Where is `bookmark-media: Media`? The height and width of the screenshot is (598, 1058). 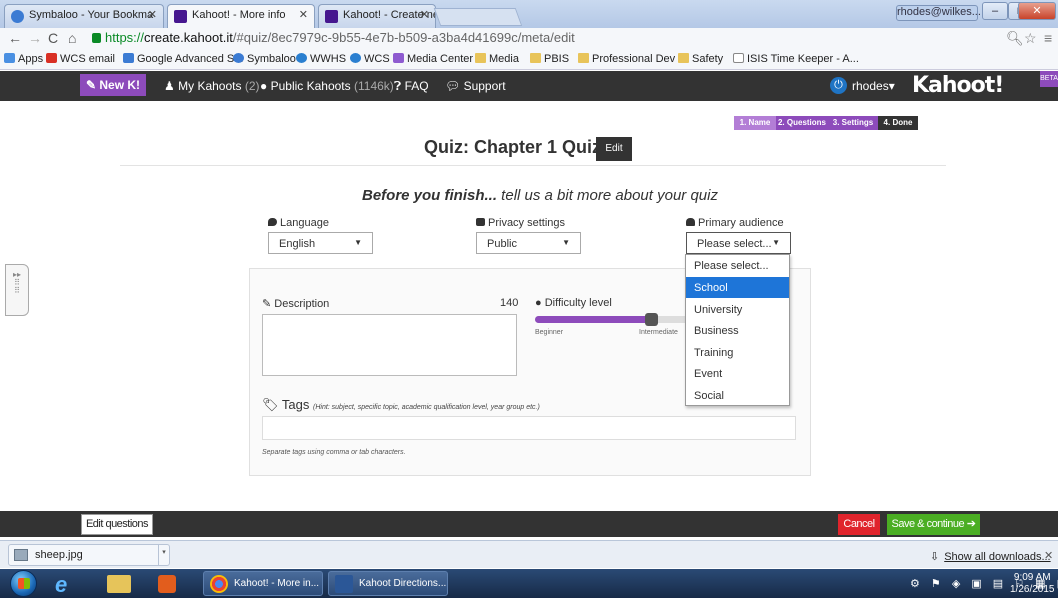 bookmark-media: Media is located at coordinates (497, 59).